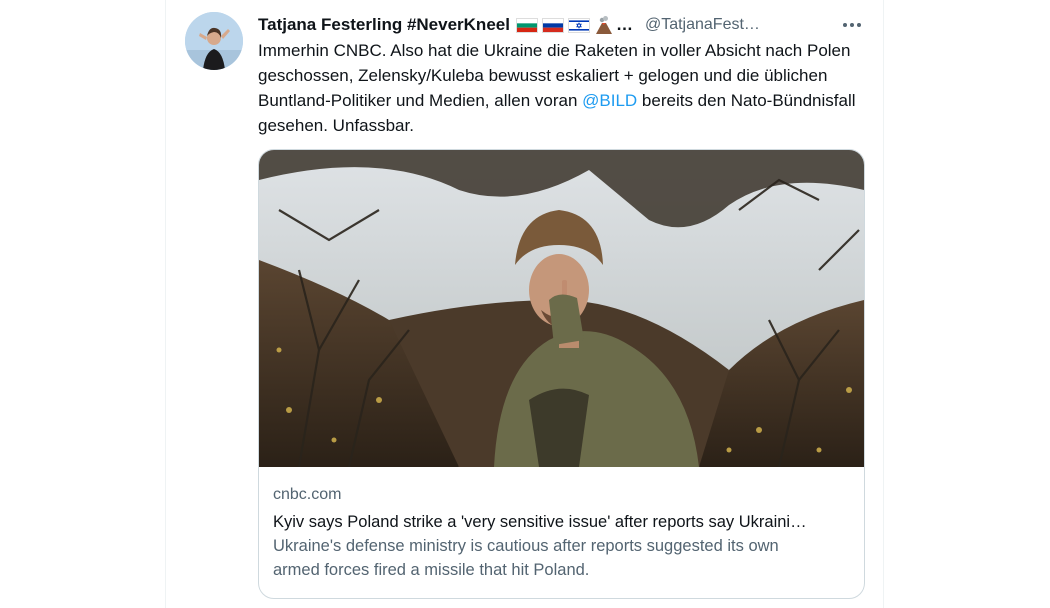 Image resolution: width=1050 pixels, height=608 pixels. I want to click on timeline-right-border, so click(883, 304).